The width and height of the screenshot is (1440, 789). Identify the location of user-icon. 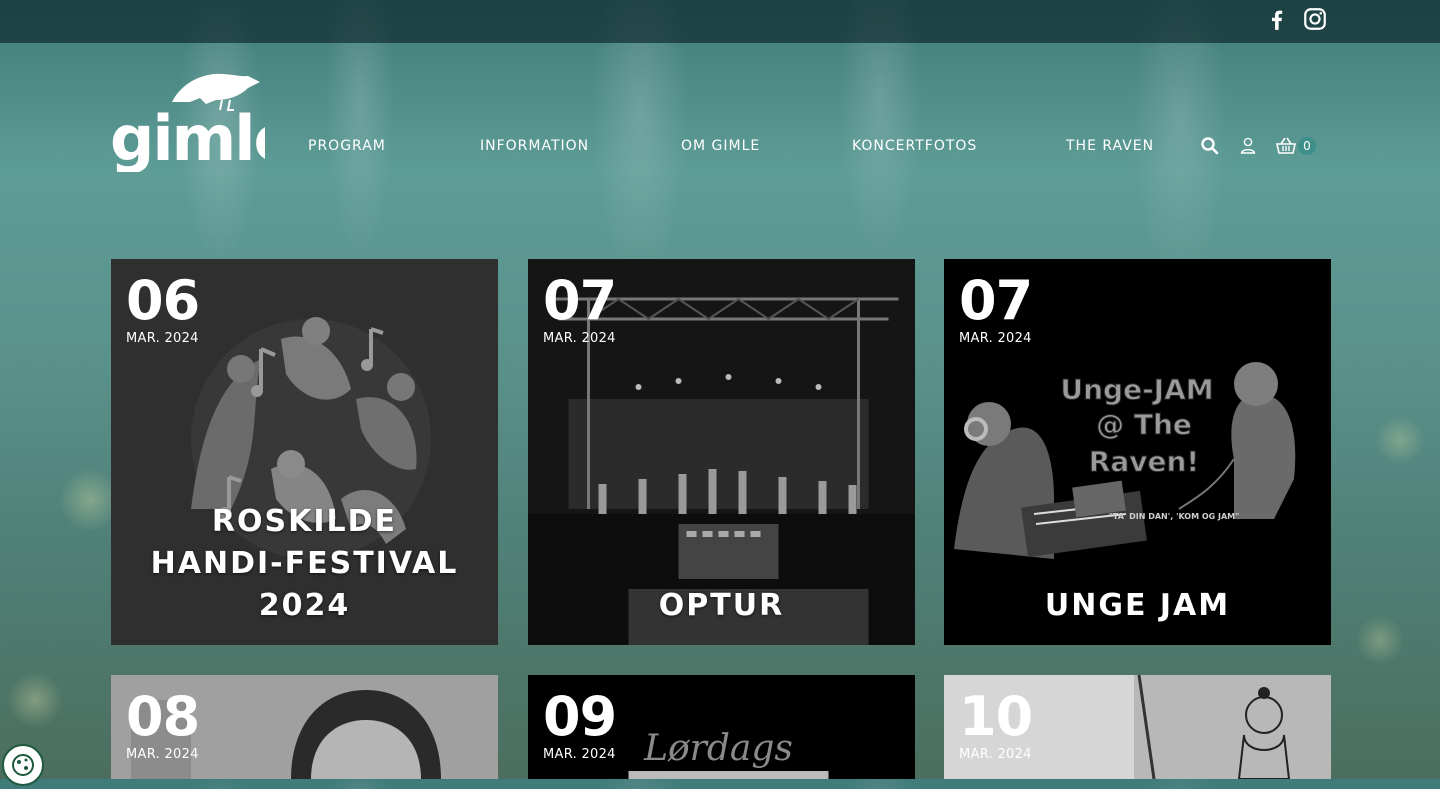
(1248, 146).